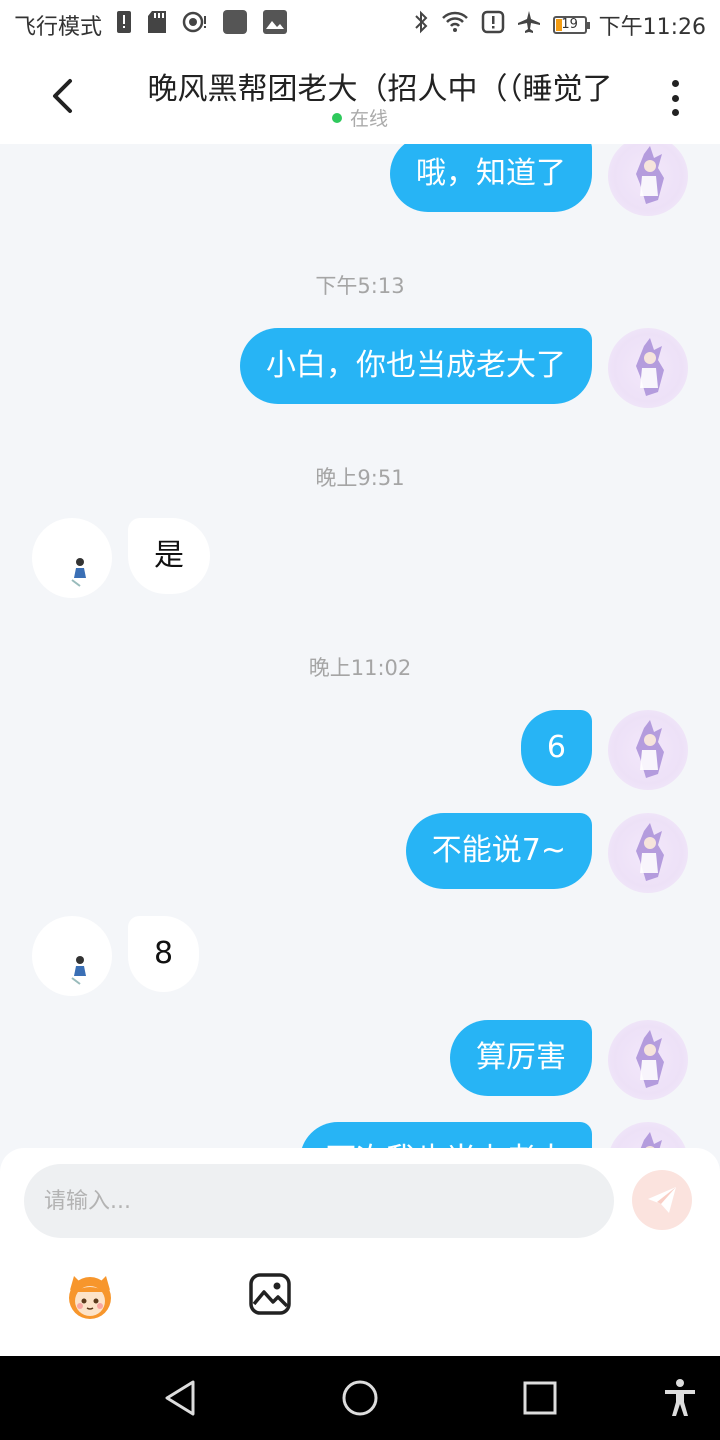 The image size is (720, 1440). What do you see at coordinates (652, 27) in the screenshot?
I see `status-time: 下午11:26` at bounding box center [652, 27].